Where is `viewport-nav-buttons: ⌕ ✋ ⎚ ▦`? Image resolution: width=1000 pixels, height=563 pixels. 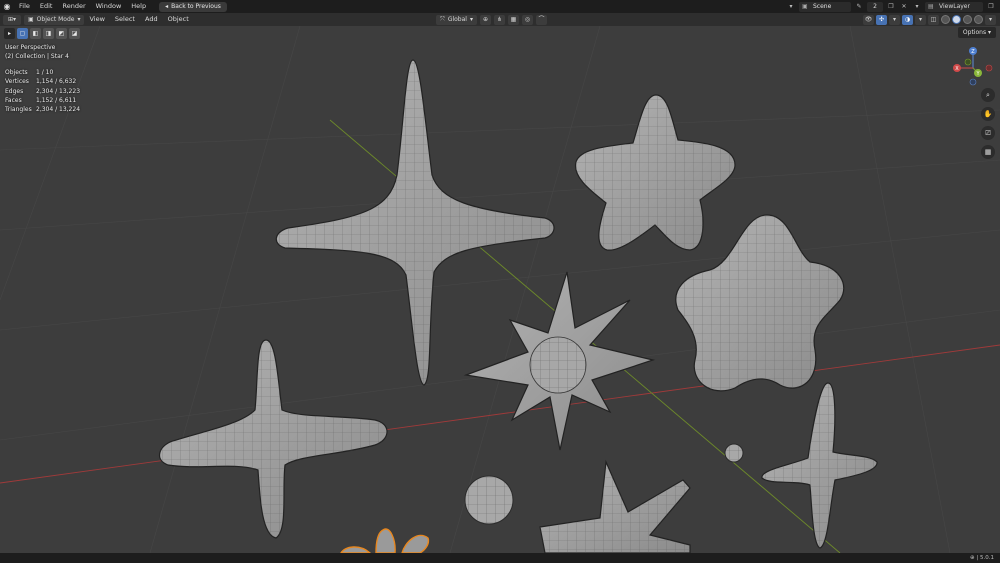
viewport-nav-buttons: ⌕ ✋ ⎚ ▦ is located at coordinates (988, 123).